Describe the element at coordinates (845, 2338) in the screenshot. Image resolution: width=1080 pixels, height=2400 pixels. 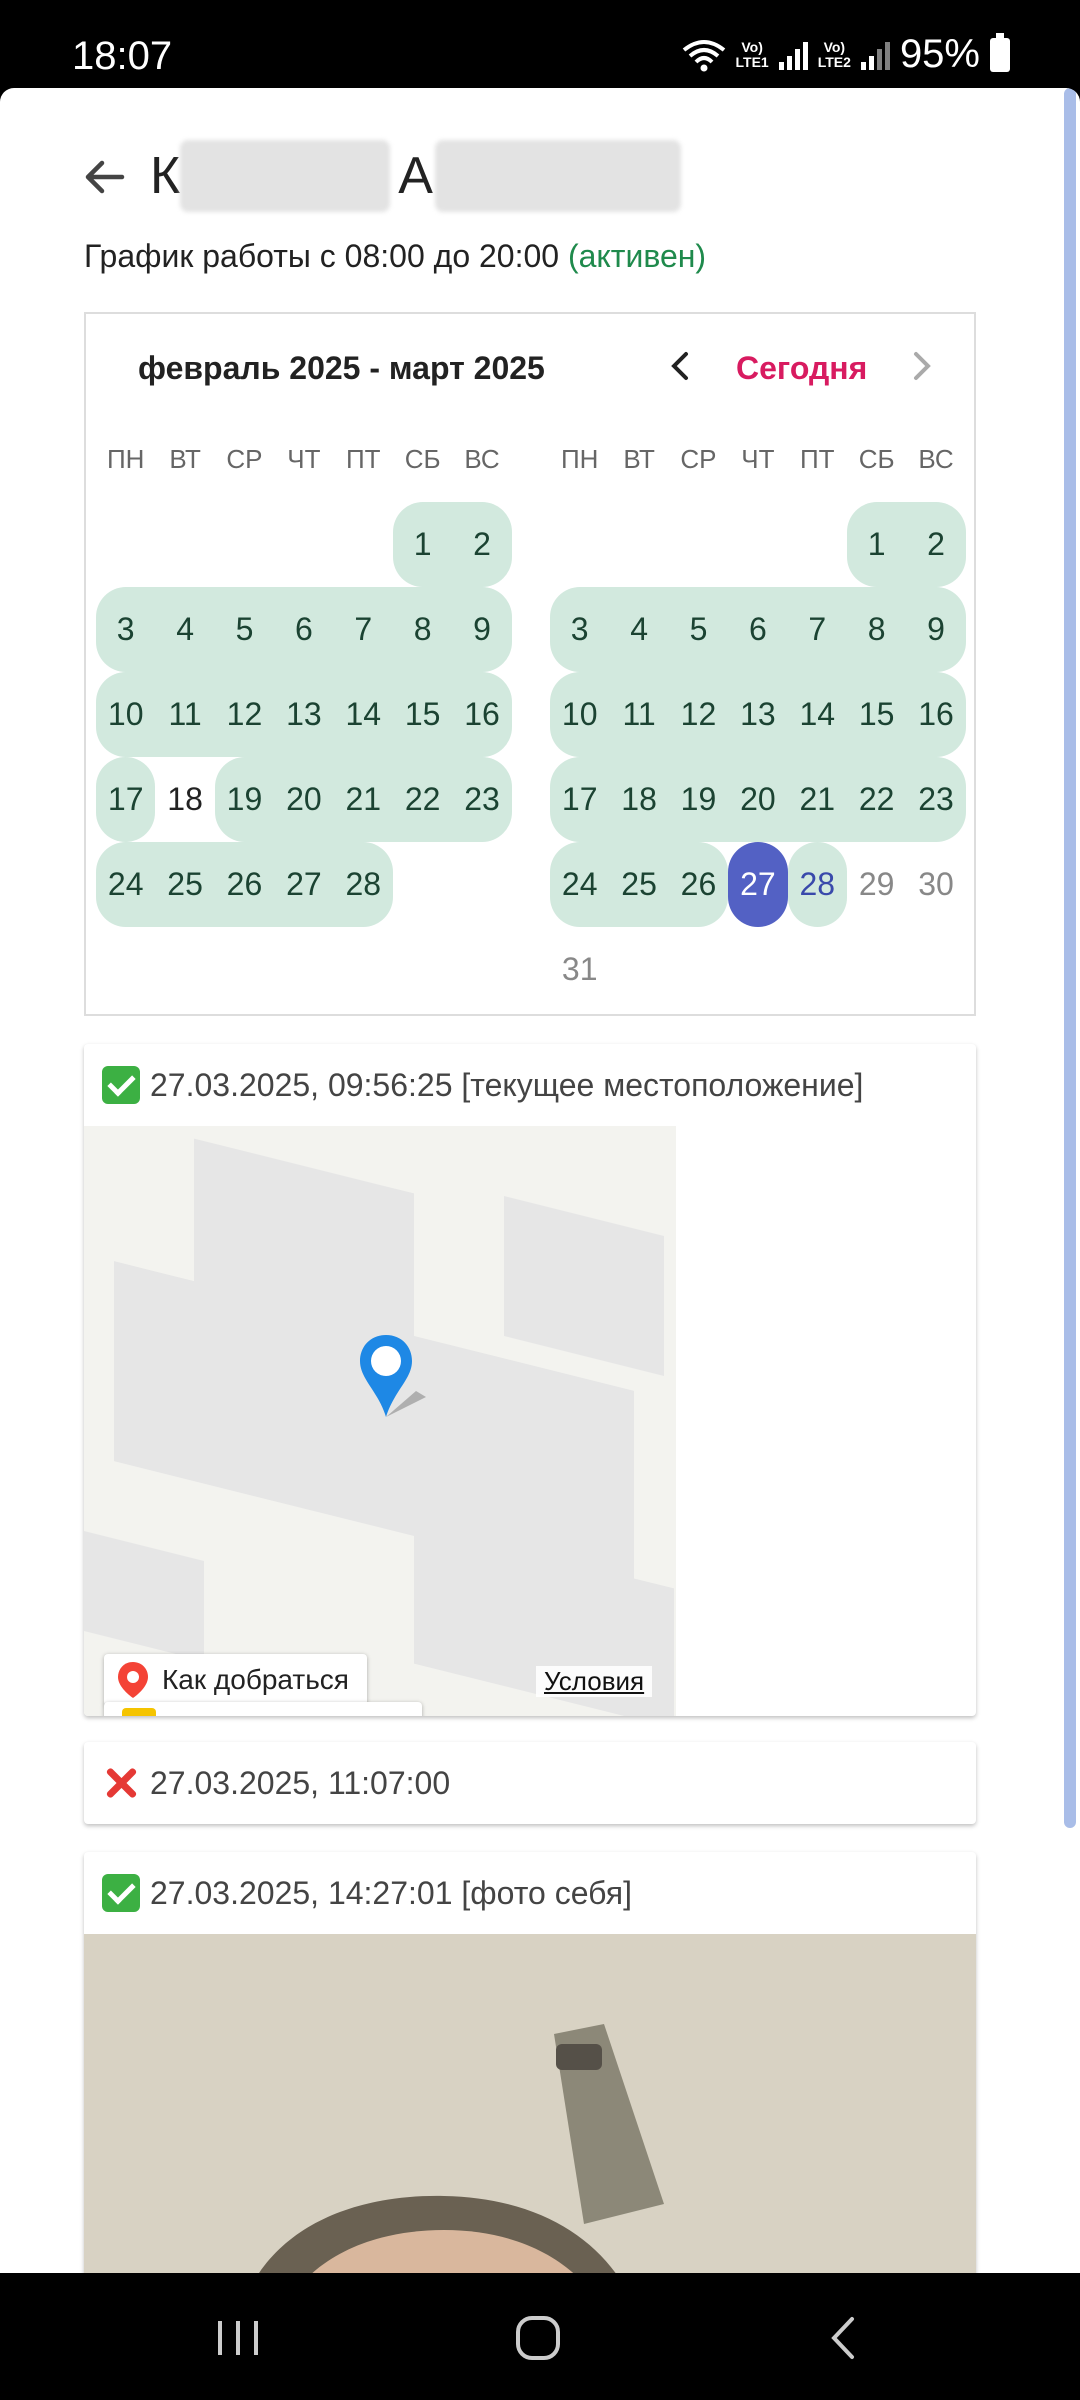
I see `back-icon` at that location.